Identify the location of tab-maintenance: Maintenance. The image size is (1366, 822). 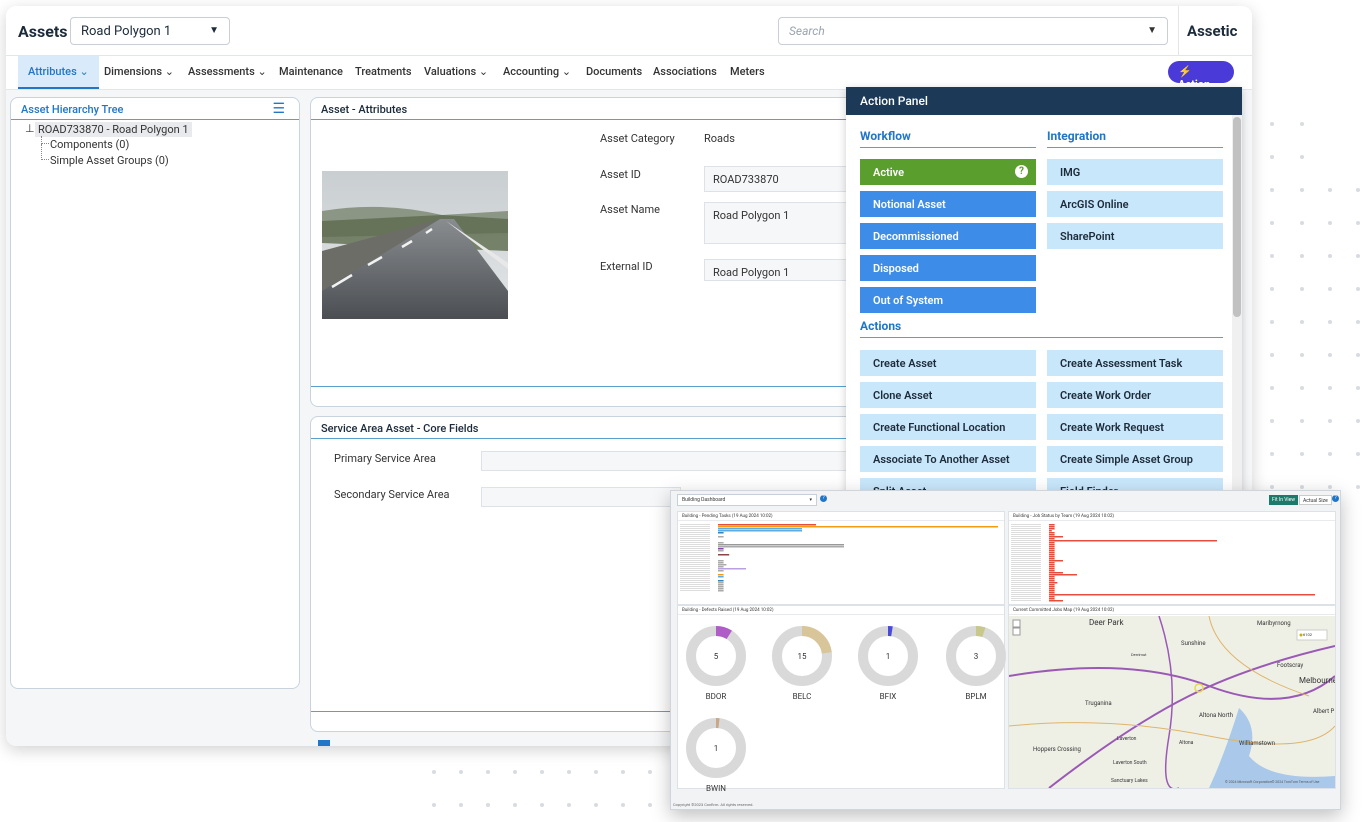
(311, 71).